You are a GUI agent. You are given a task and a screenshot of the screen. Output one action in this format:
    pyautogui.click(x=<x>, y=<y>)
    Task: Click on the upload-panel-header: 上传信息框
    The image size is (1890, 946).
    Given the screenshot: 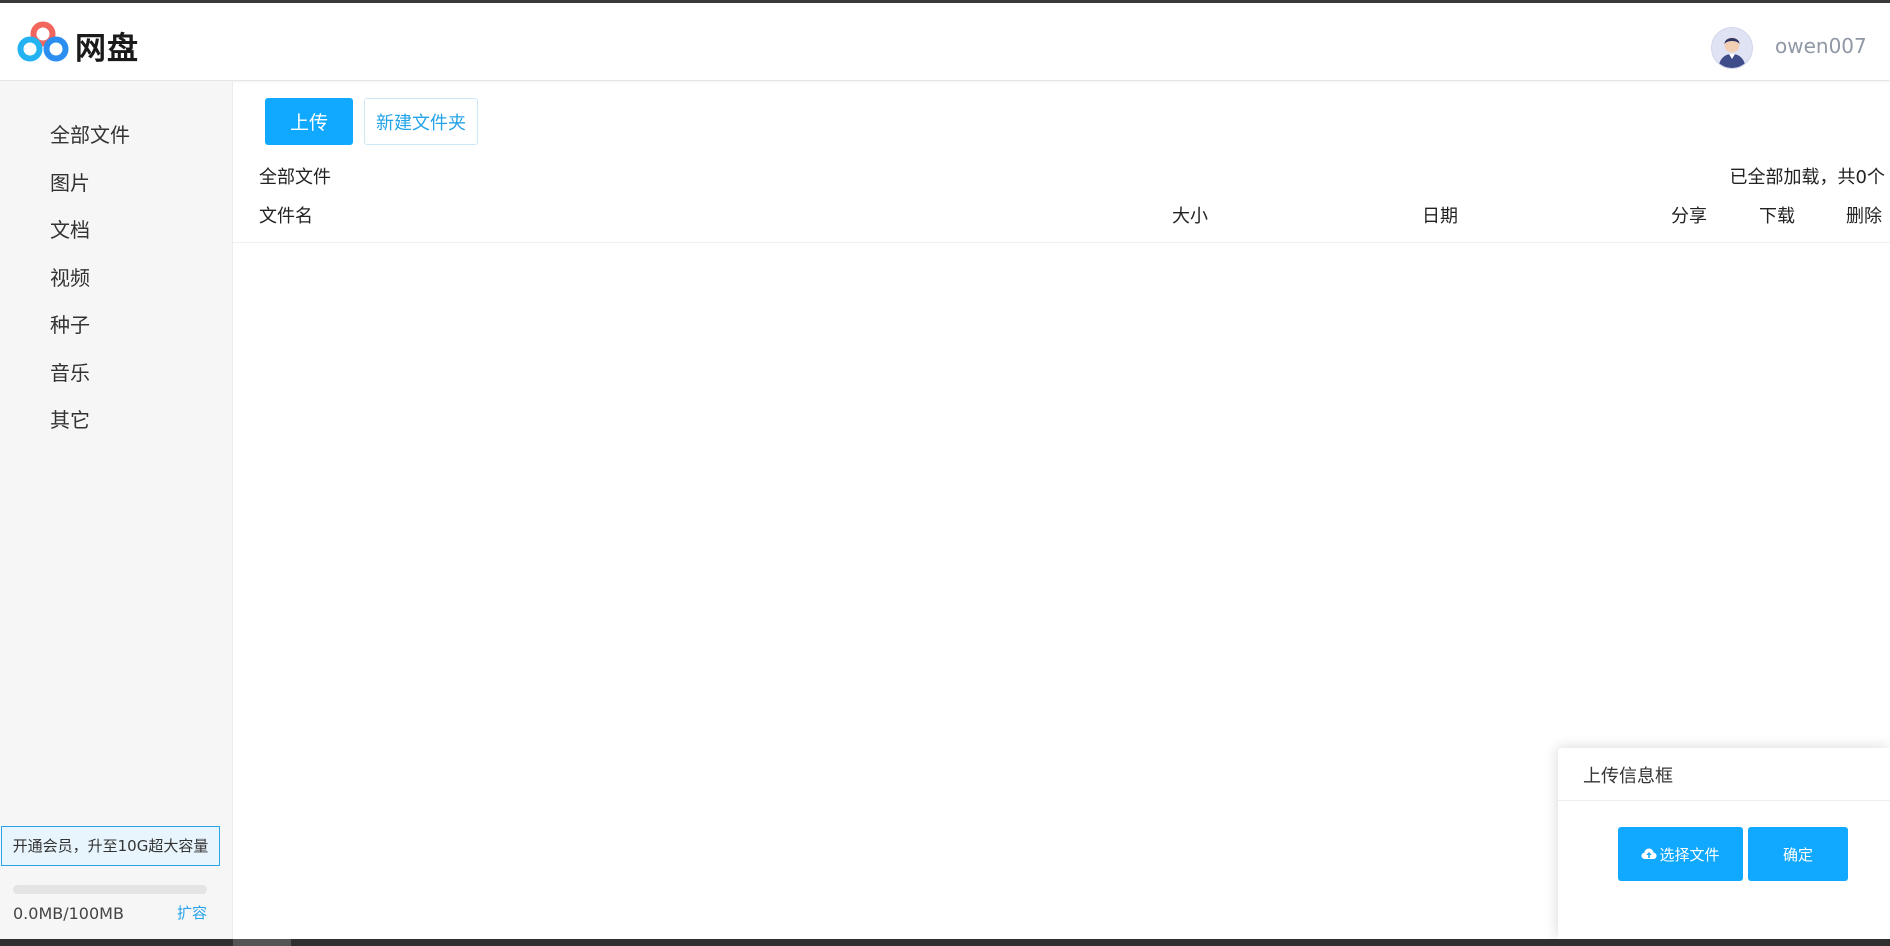 What is the action you would take?
    pyautogui.click(x=1724, y=774)
    